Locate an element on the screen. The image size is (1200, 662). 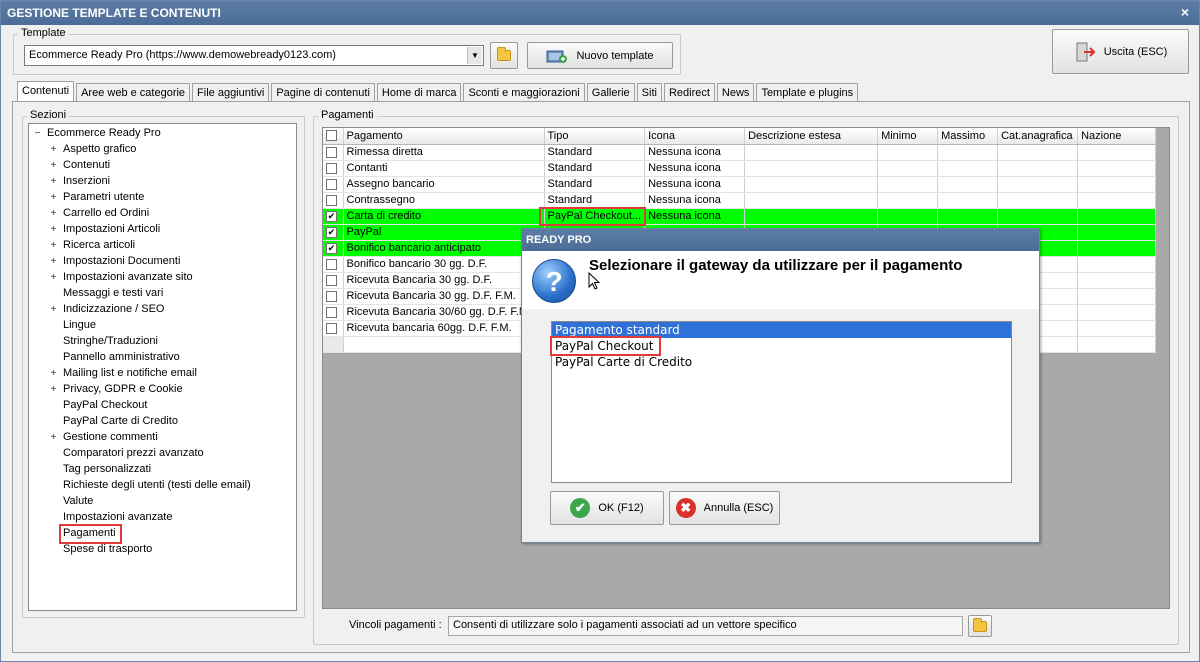
cell-pagamento: Bonifico bancario 30 gg. D.F. is located at coordinates (444, 264).